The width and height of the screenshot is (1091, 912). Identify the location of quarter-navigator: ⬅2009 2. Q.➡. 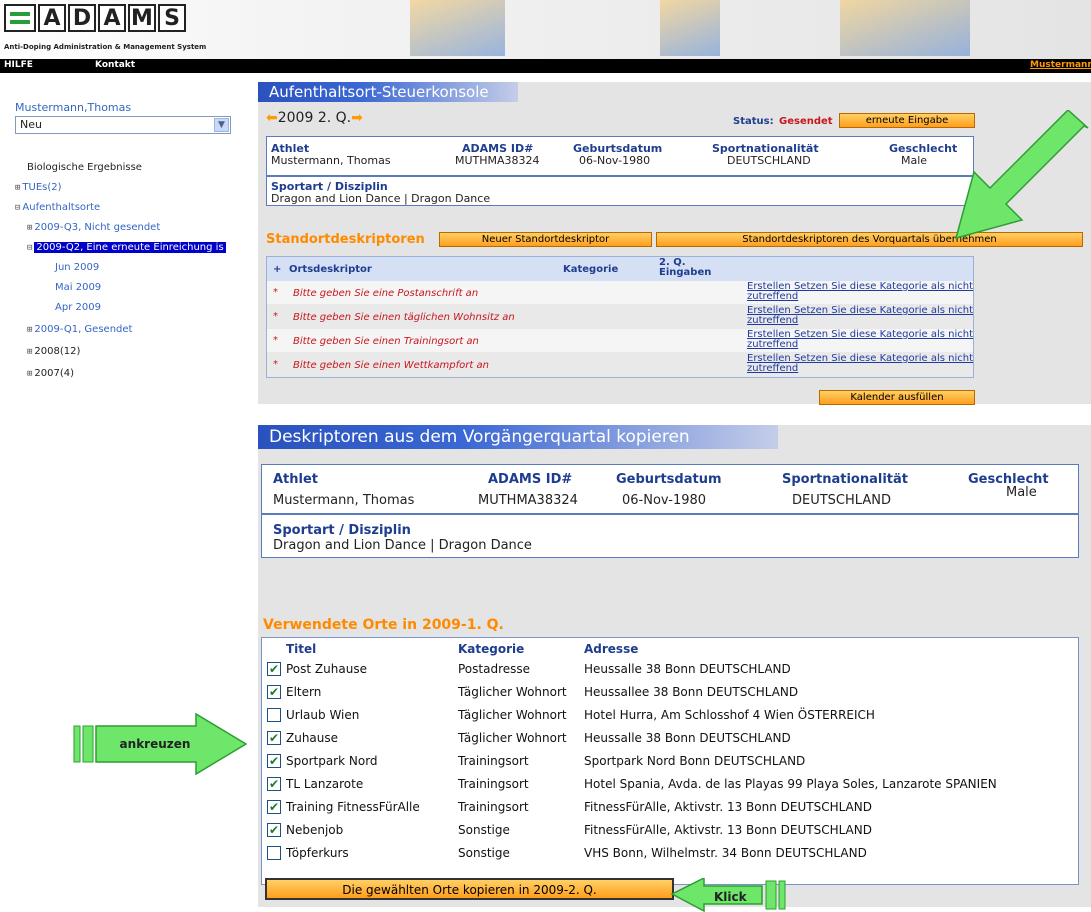
(314, 118).